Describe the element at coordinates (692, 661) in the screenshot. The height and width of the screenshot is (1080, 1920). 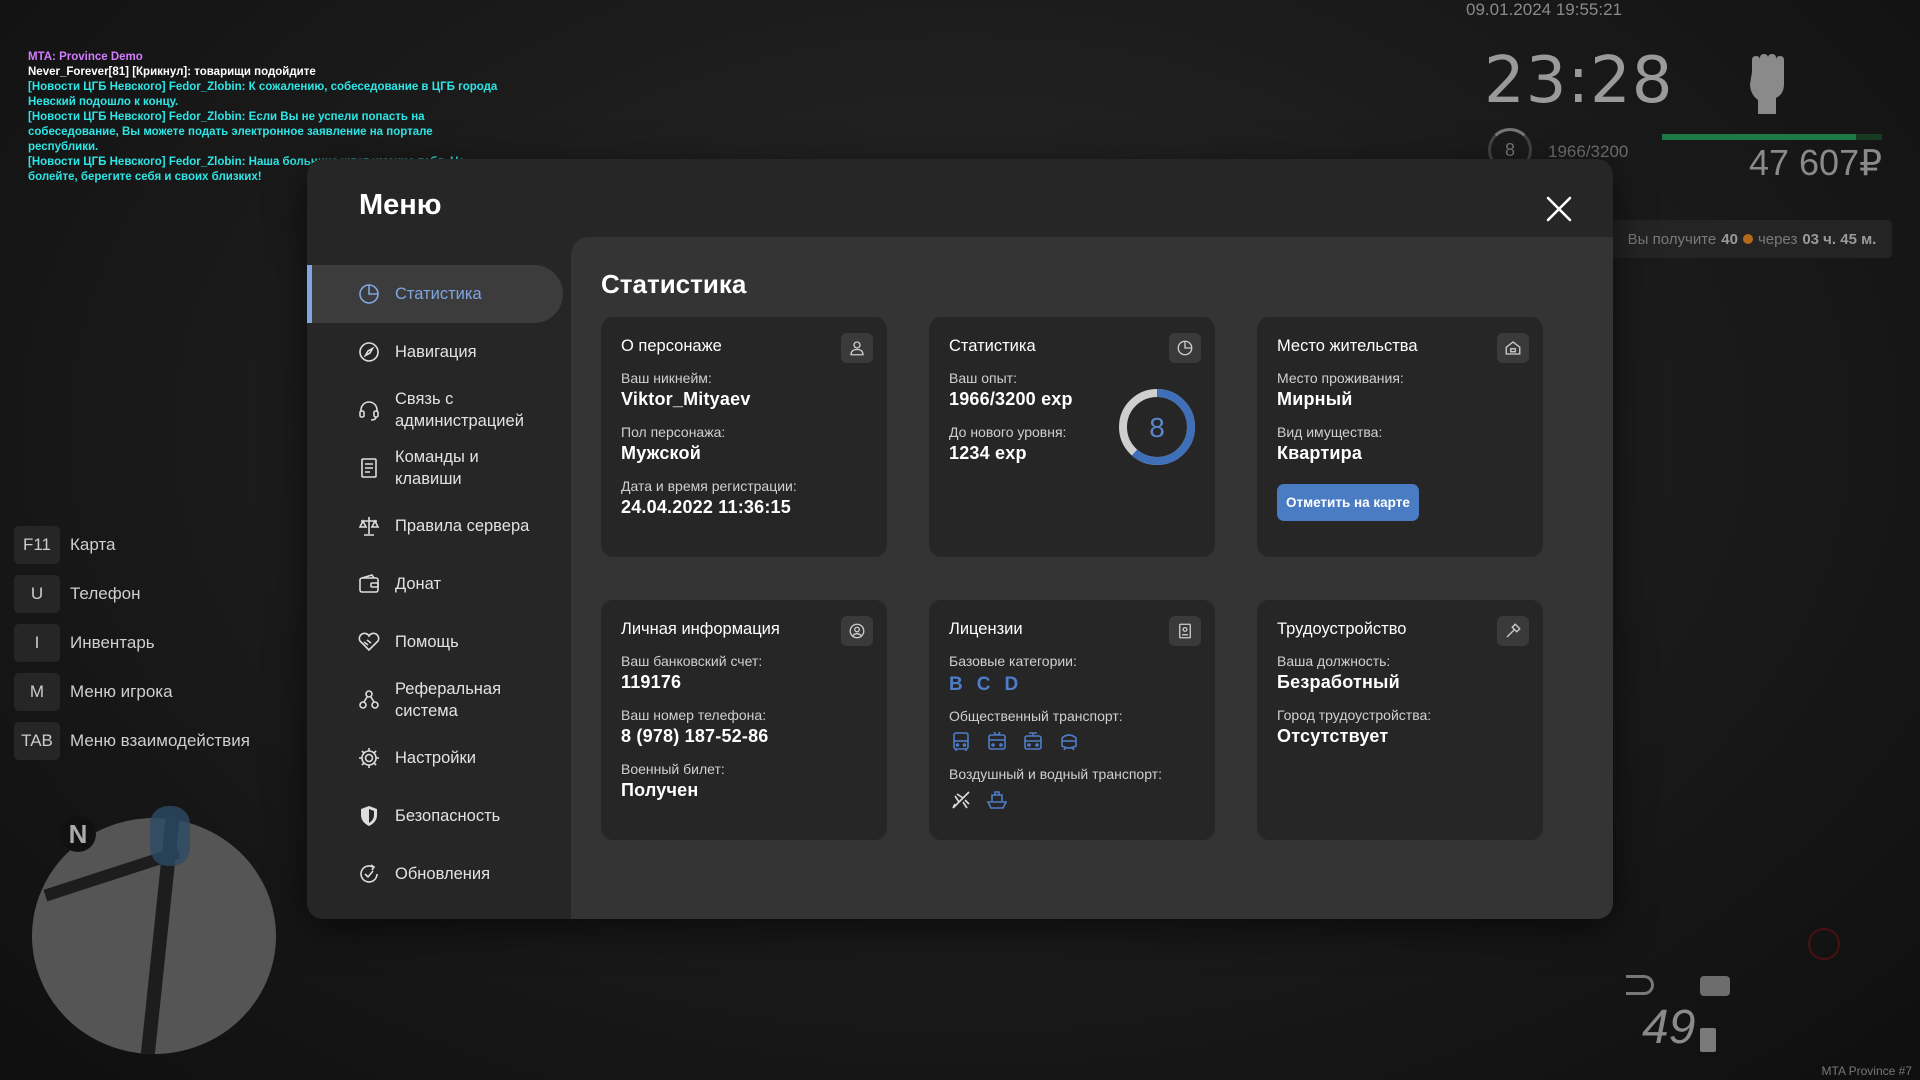
I see `field-label: Ваш банковский счет:` at that location.